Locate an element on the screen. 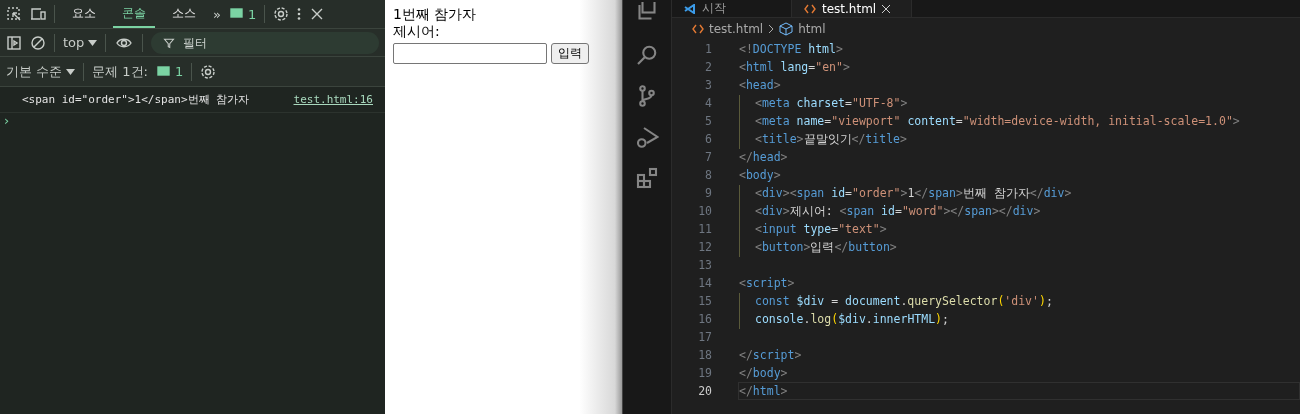  devtools-tab: 요소 is located at coordinates (84, 14).